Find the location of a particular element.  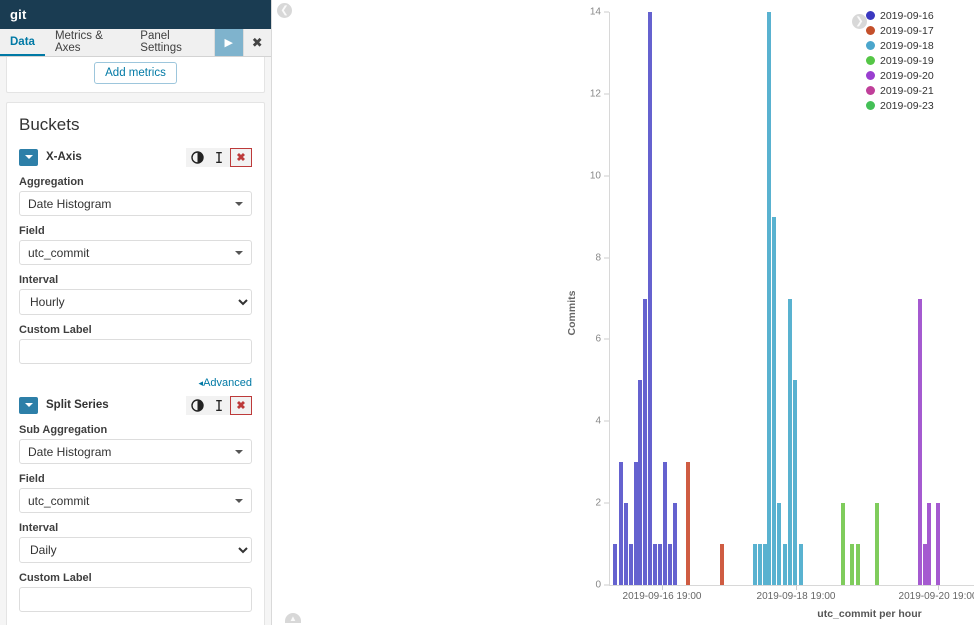

expand-bottom-panel-button: ▲ is located at coordinates (293, 618).